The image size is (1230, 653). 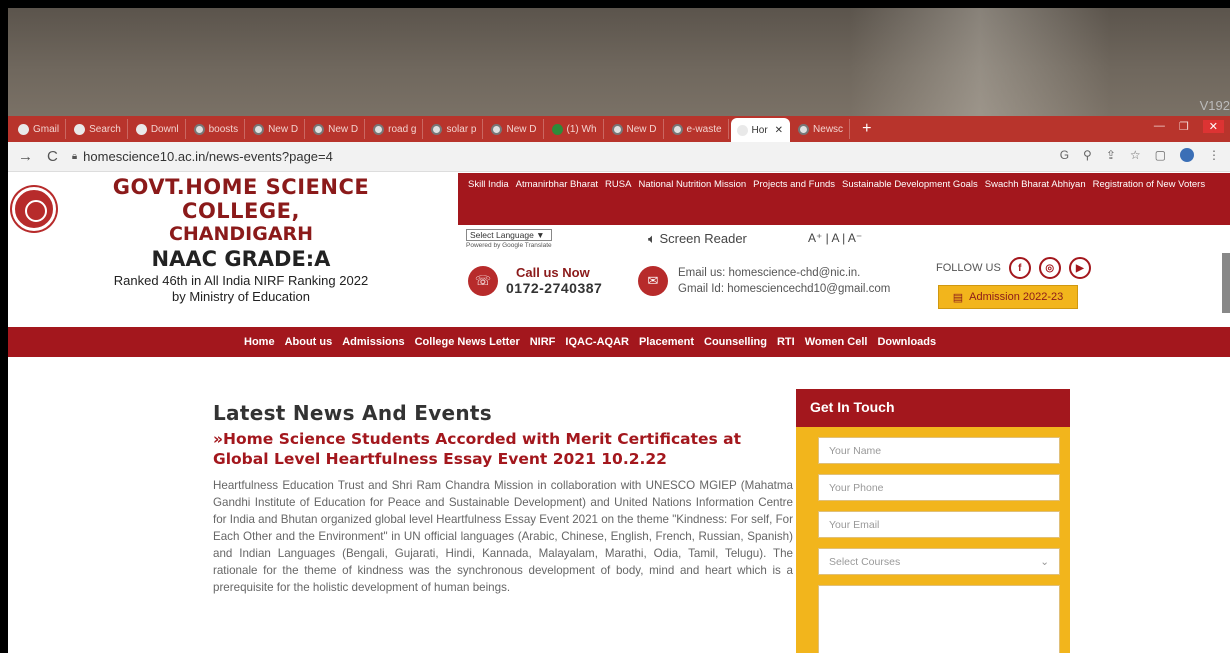 What do you see at coordinates (1008, 297) in the screenshot?
I see `admission-button: ▤ Admission 2022-23` at bounding box center [1008, 297].